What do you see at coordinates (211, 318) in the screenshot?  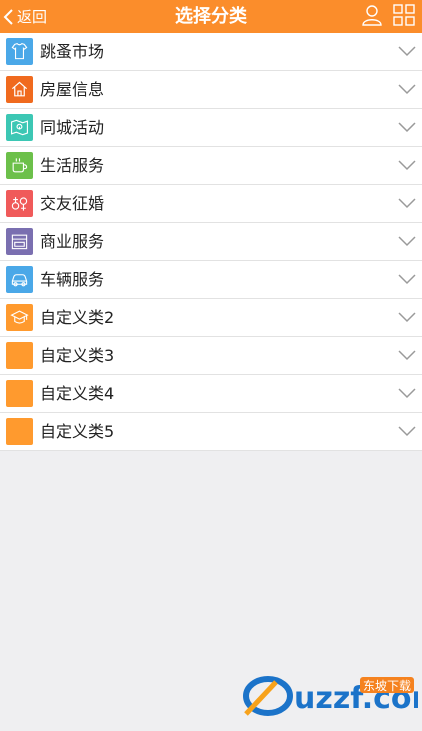 I see `category-row: 自定义类2` at bounding box center [211, 318].